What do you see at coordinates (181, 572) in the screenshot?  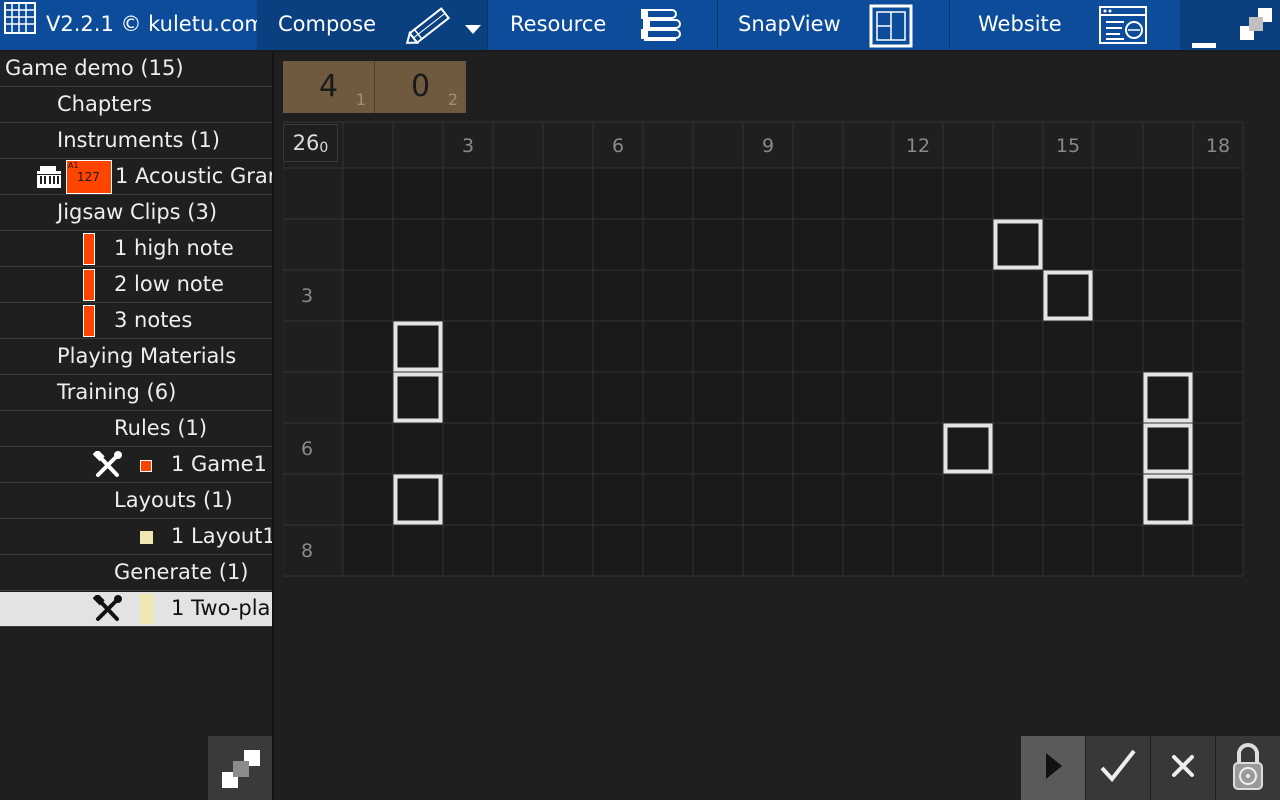 I see `tree-label: Generate (1)` at bounding box center [181, 572].